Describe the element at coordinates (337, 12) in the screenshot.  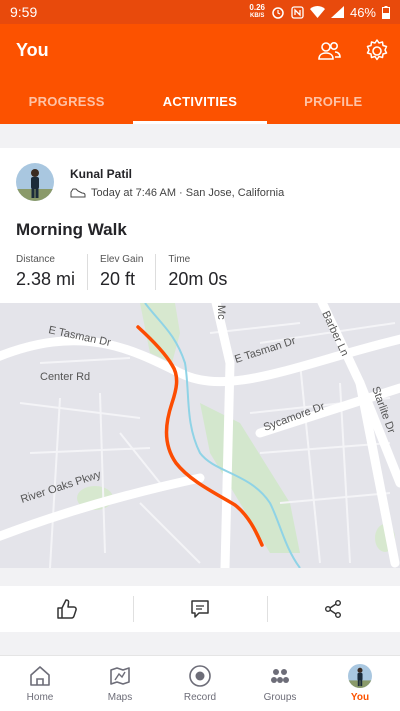
I see `signal-icon` at that location.